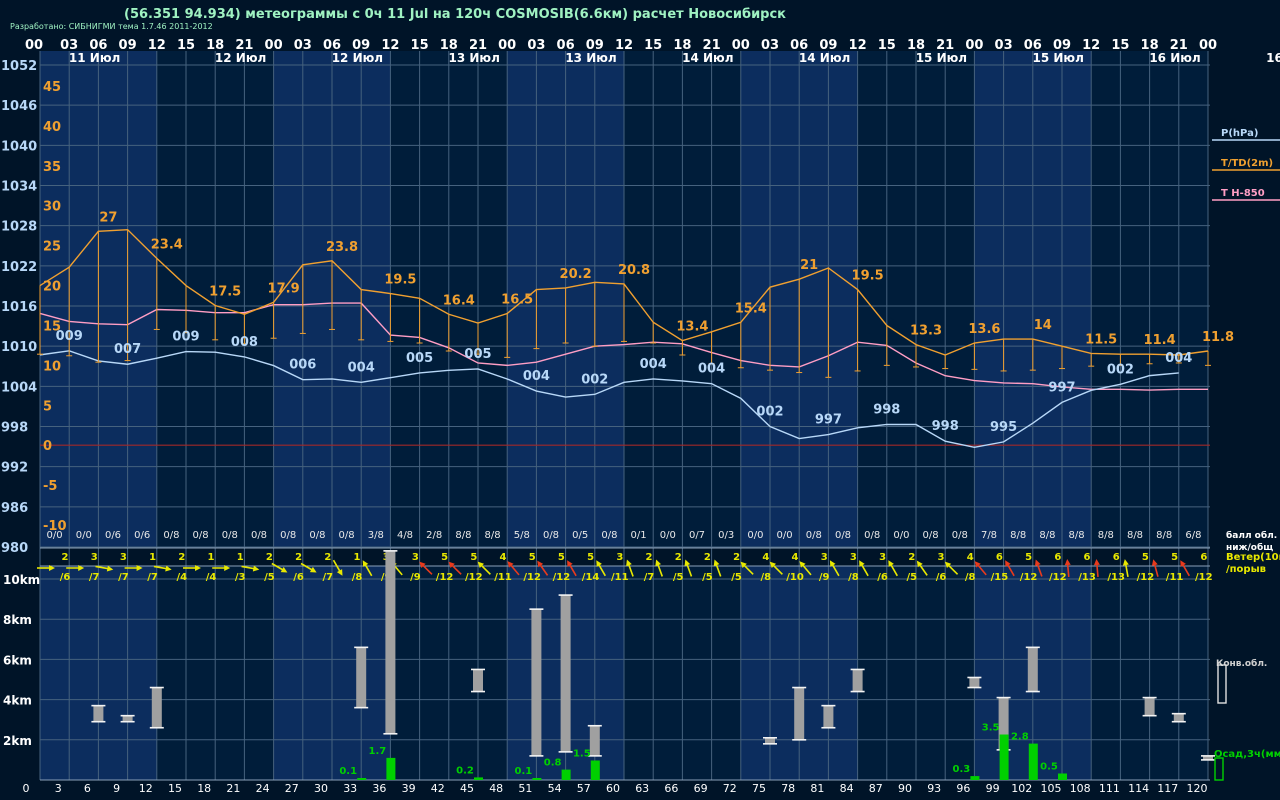 This screenshot has width=1280, height=800. I want to click on bottom-hour-label: 117, so click(1167, 788).